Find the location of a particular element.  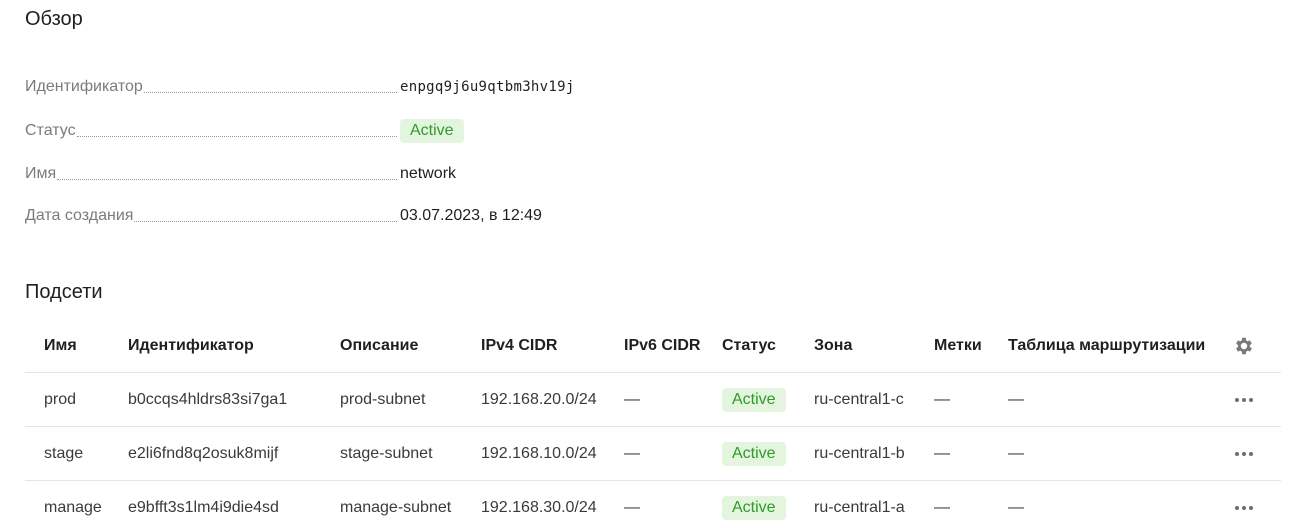

column-header-labels: Метки is located at coordinates (958, 346).